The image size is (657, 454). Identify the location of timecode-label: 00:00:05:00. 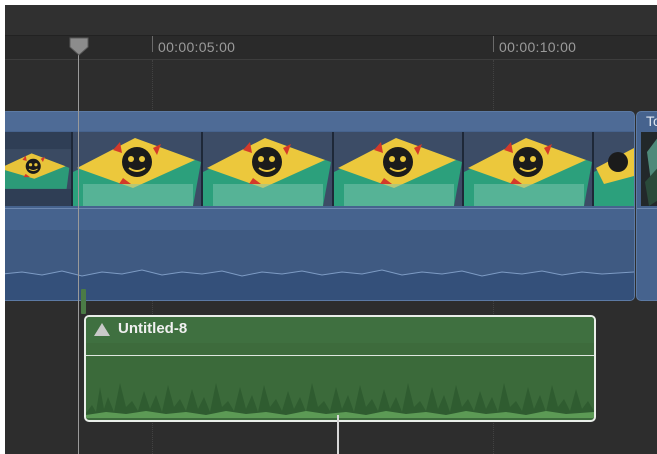
(197, 47).